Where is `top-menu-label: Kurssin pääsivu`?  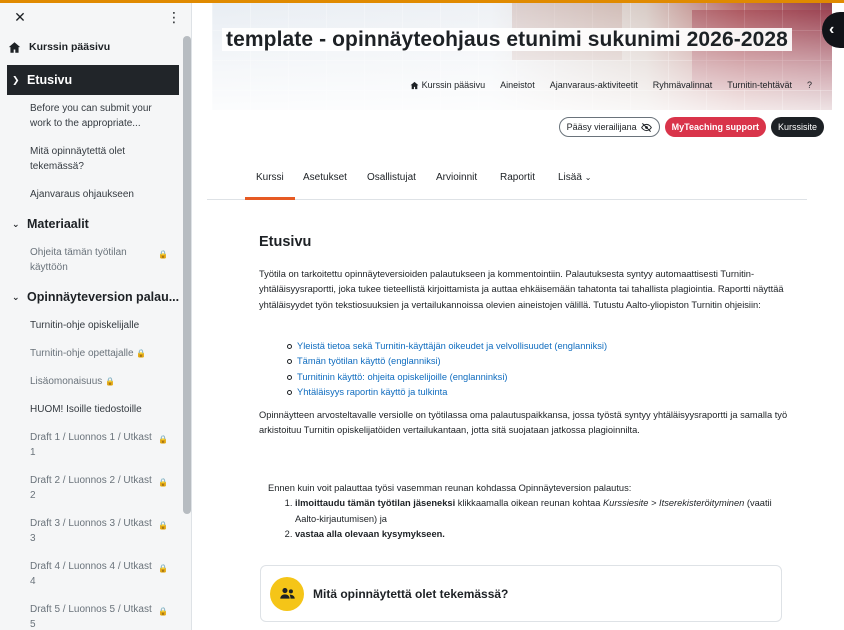 top-menu-label: Kurssin pääsivu is located at coordinates (453, 85).